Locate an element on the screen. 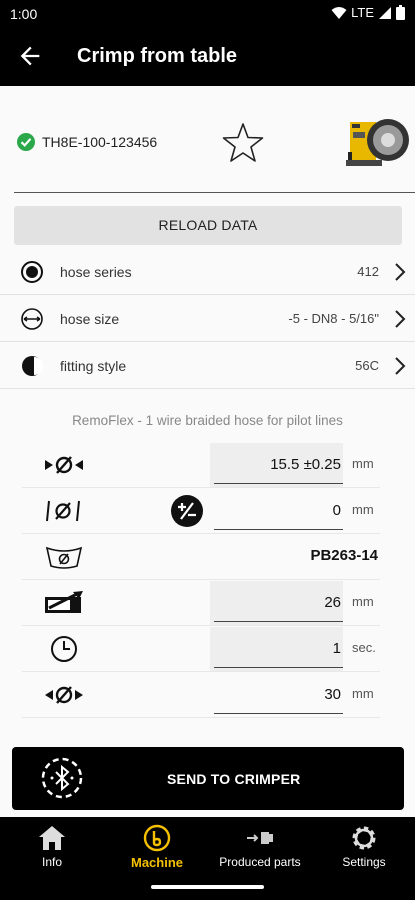 The height and width of the screenshot is (900, 415). wifi-icon is located at coordinates (339, 12).